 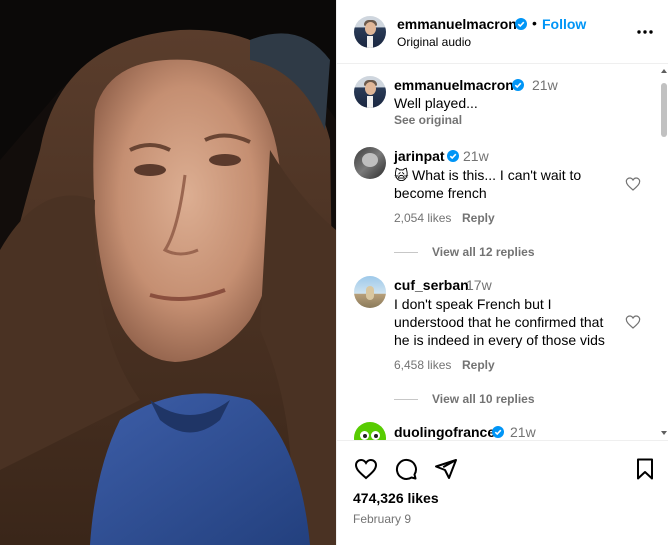 What do you see at coordinates (370, 92) in the screenshot?
I see `caption-avatar` at bounding box center [370, 92].